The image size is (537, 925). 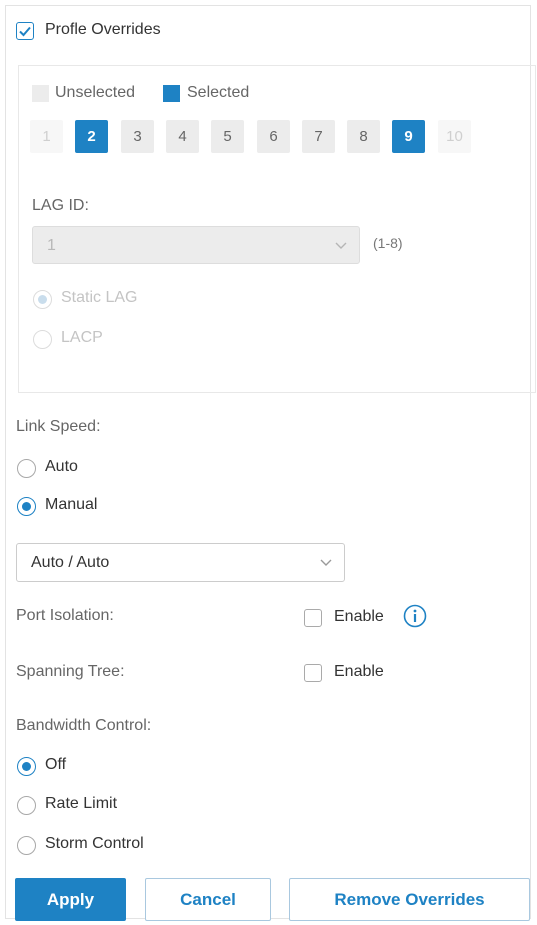 What do you see at coordinates (208, 899) in the screenshot?
I see `cancel-button: Cancel` at bounding box center [208, 899].